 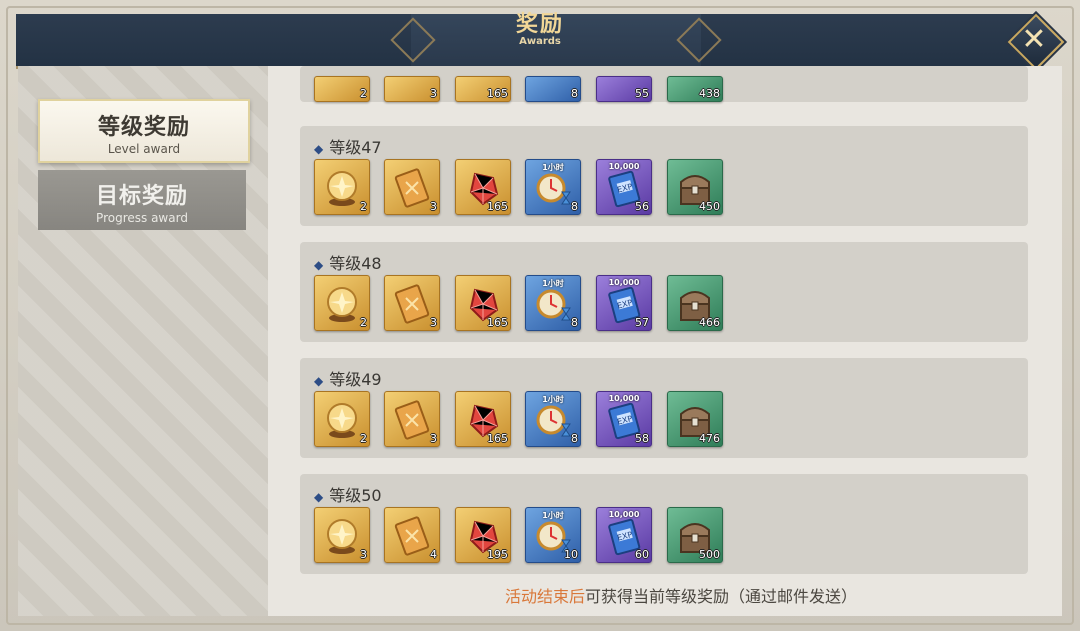 I want to click on footer-note-highlight: 活动结束后, so click(x=545, y=596).